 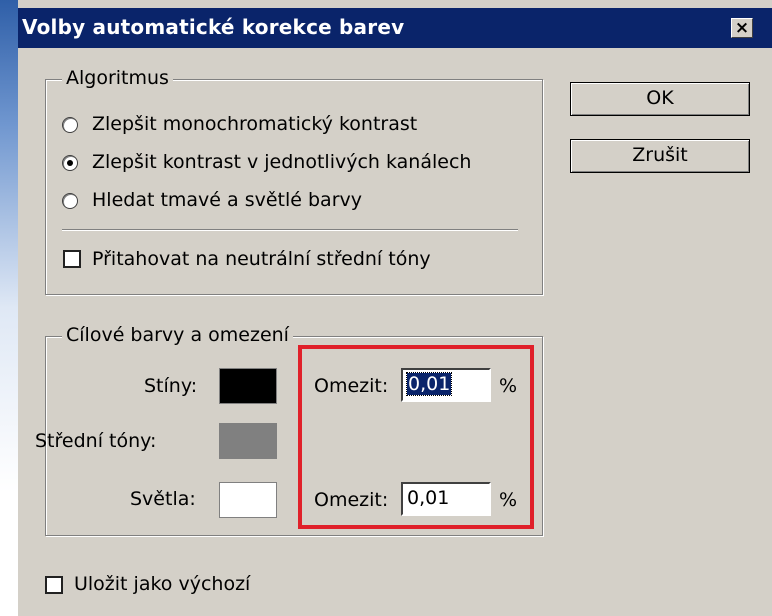 I want to click on ok-button: OK, so click(x=660, y=99).